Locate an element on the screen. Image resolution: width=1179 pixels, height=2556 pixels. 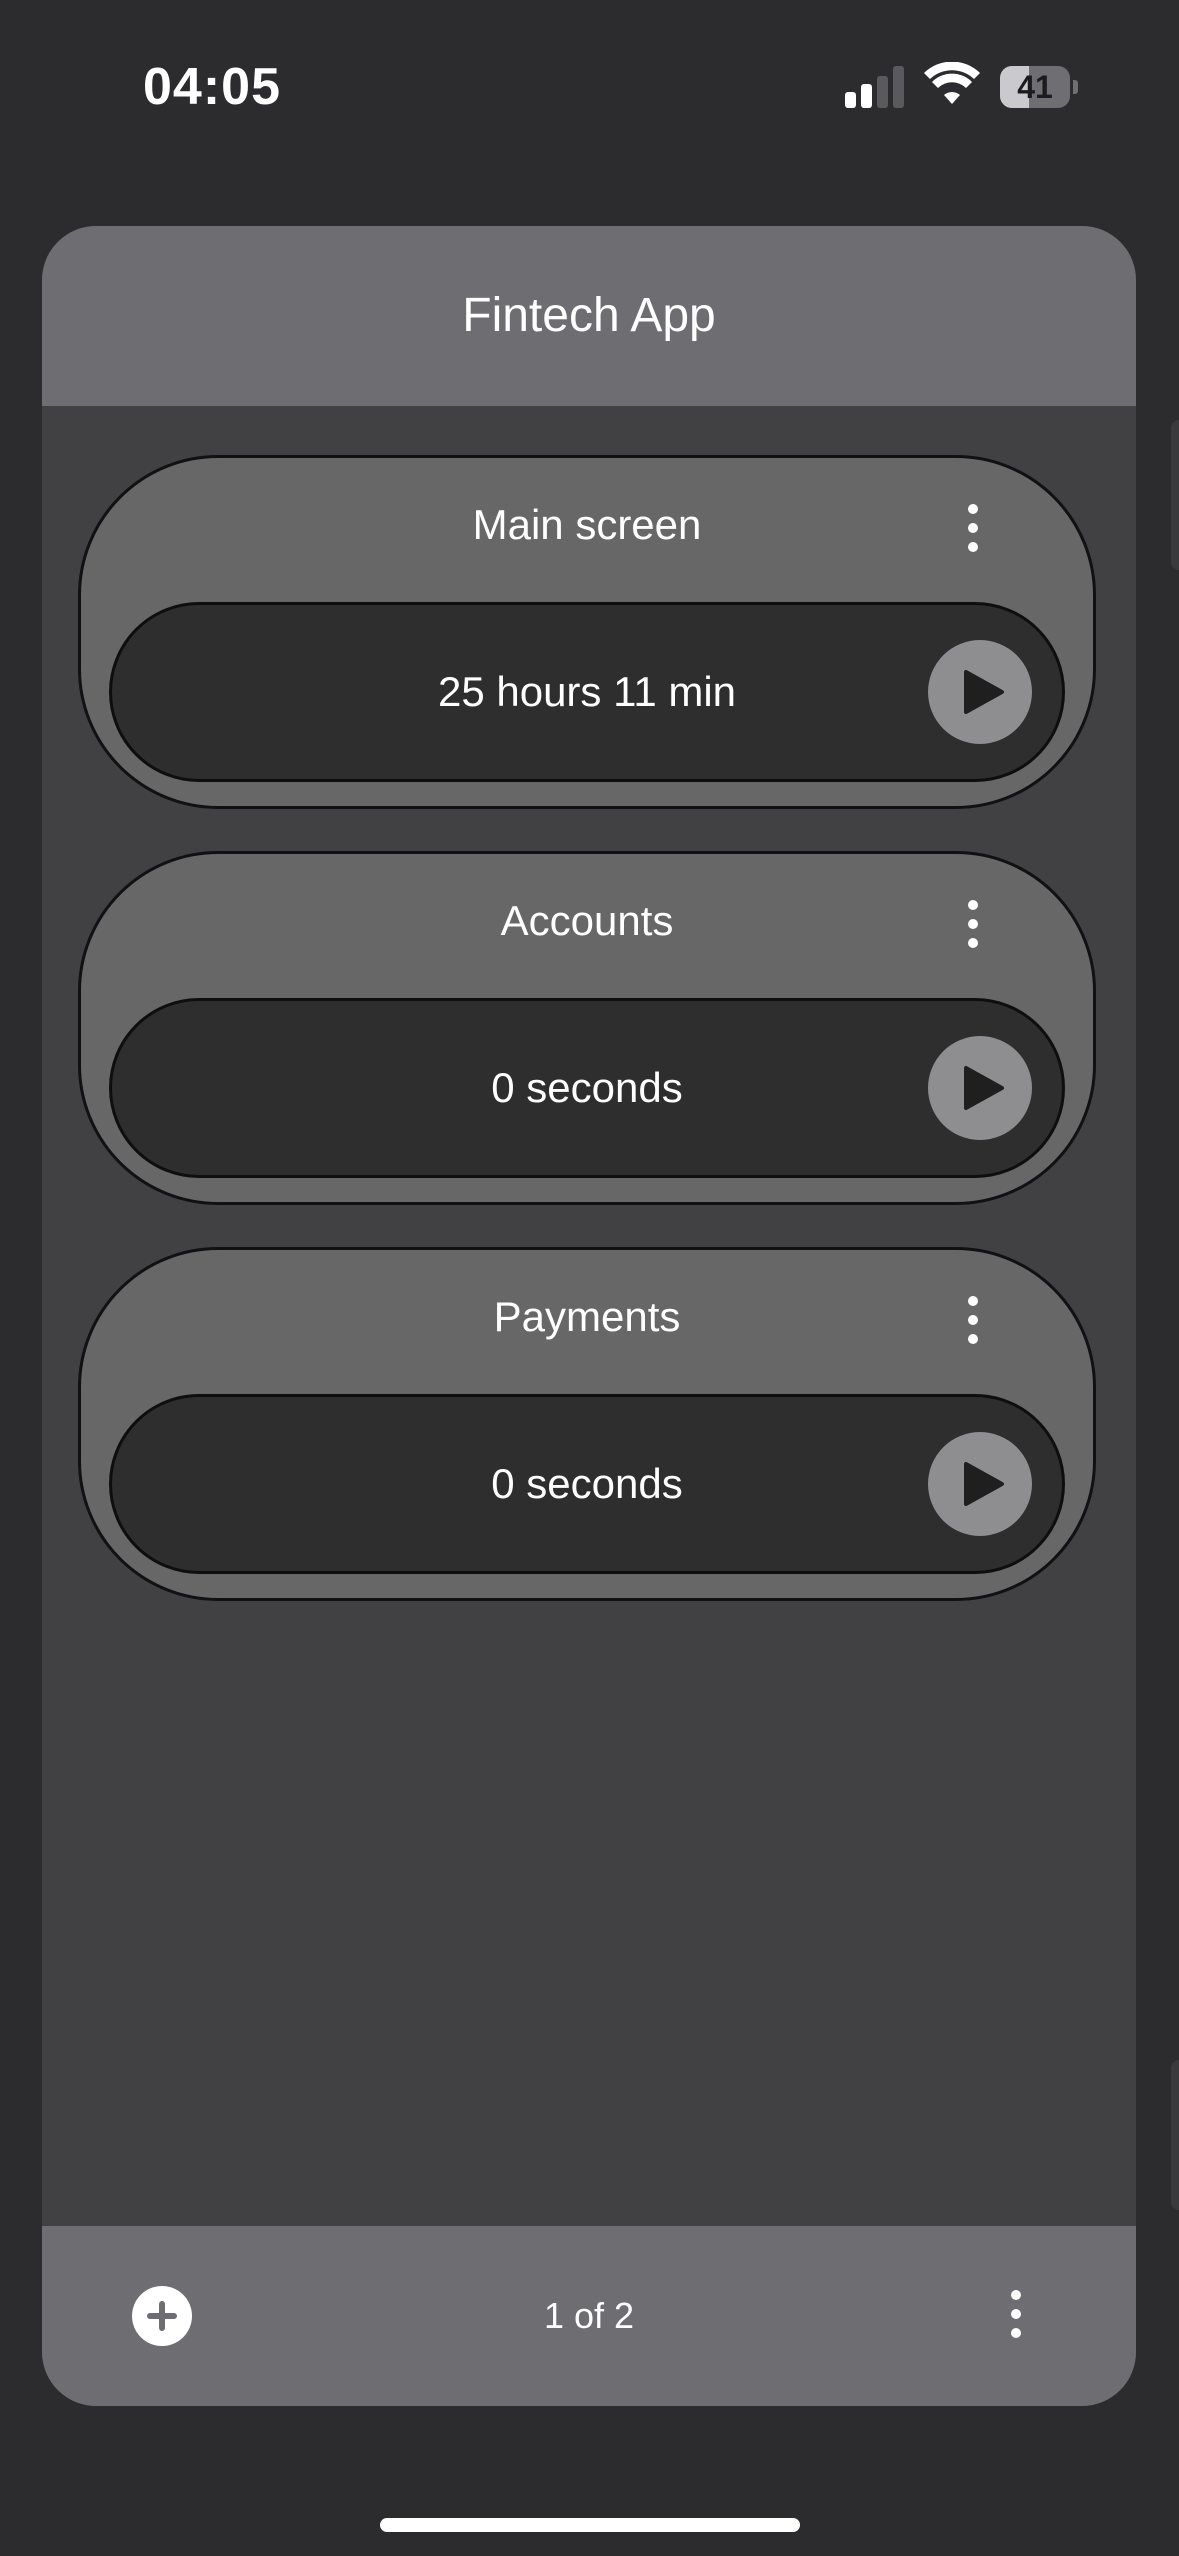
battery-nub is located at coordinates (1075, 87).